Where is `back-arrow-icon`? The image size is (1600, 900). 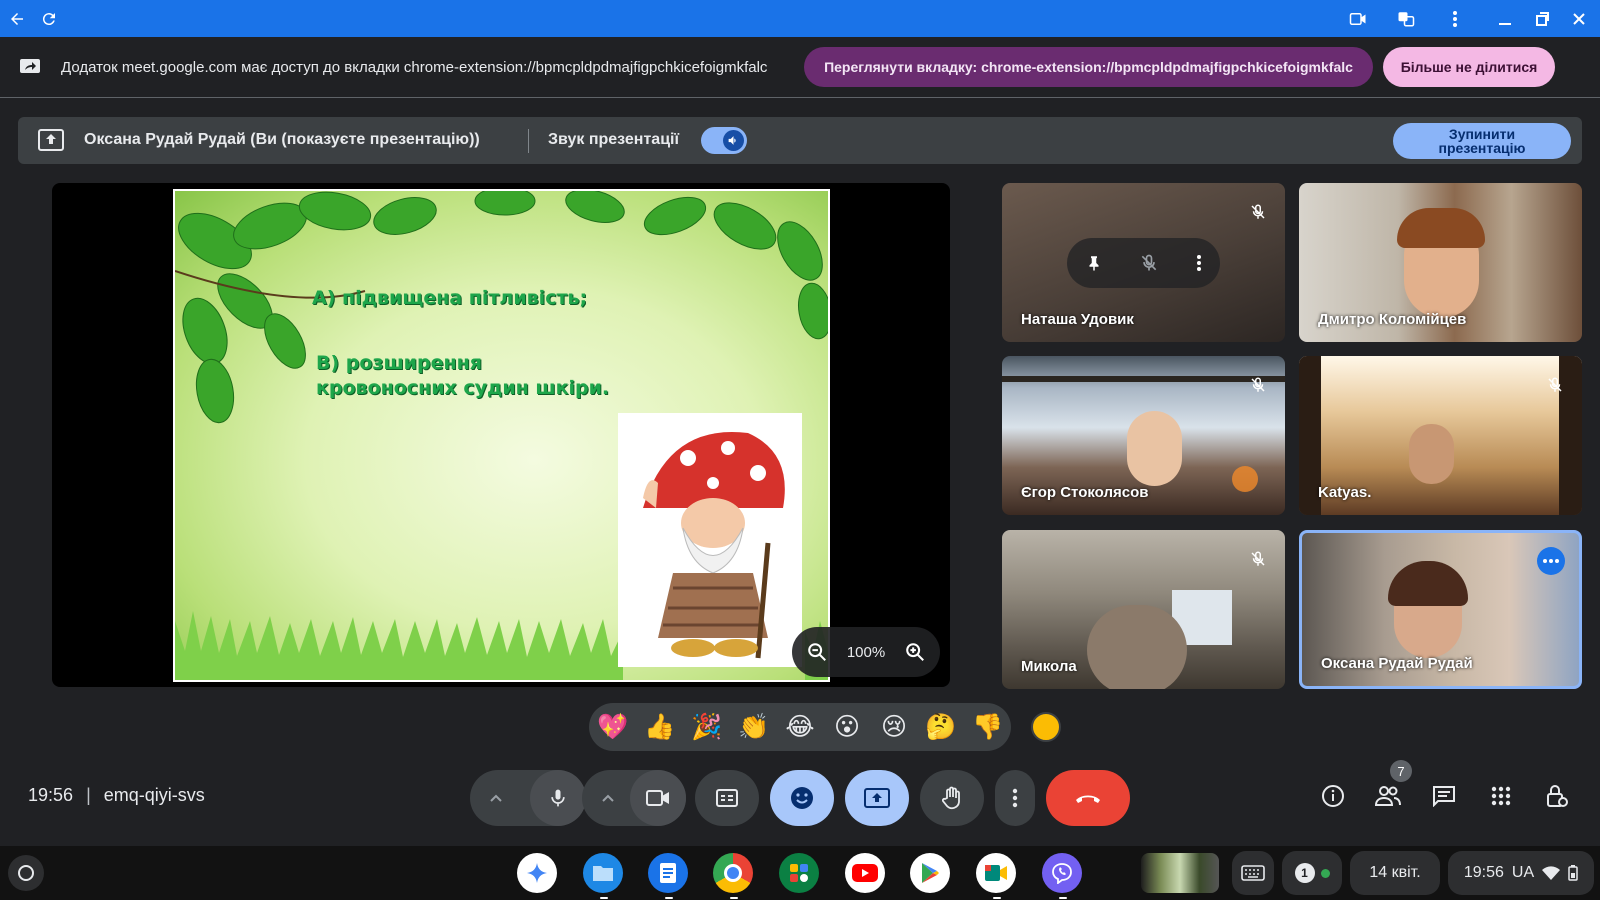
back-arrow-icon is located at coordinates (17, 19).